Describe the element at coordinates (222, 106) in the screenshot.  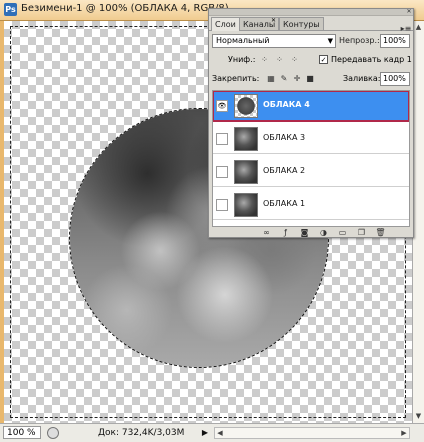
I see `eye-icon: 👁` at that location.